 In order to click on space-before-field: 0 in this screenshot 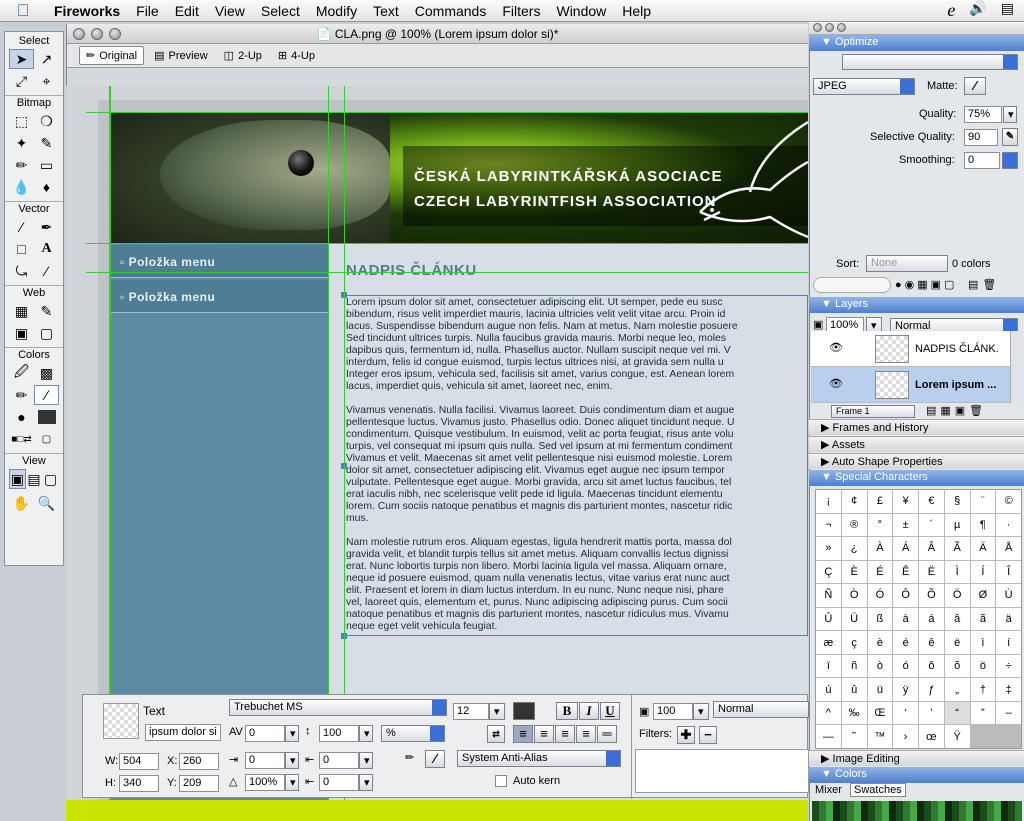, I will do `click(339, 760)`.